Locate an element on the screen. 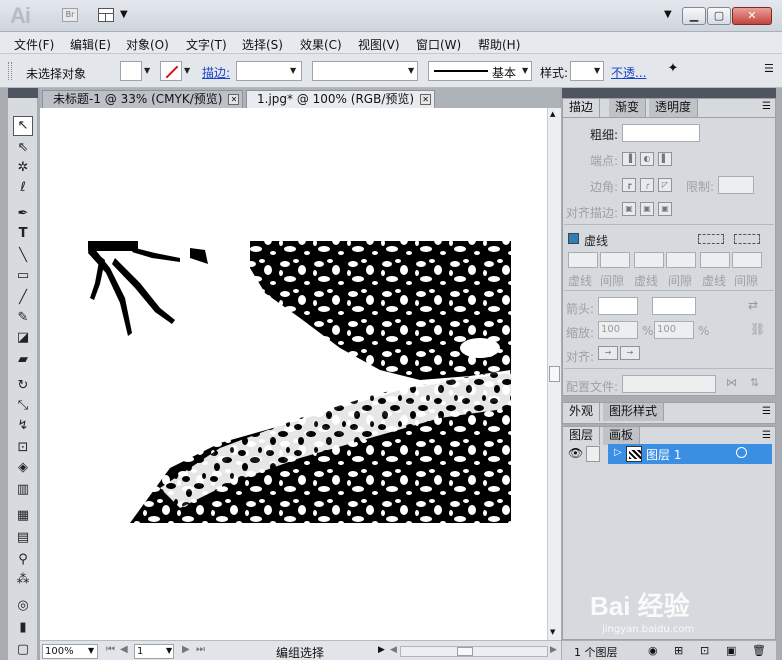 The width and height of the screenshot is (782, 660). blend-tool-icon: ⁂ is located at coordinates (23, 580).